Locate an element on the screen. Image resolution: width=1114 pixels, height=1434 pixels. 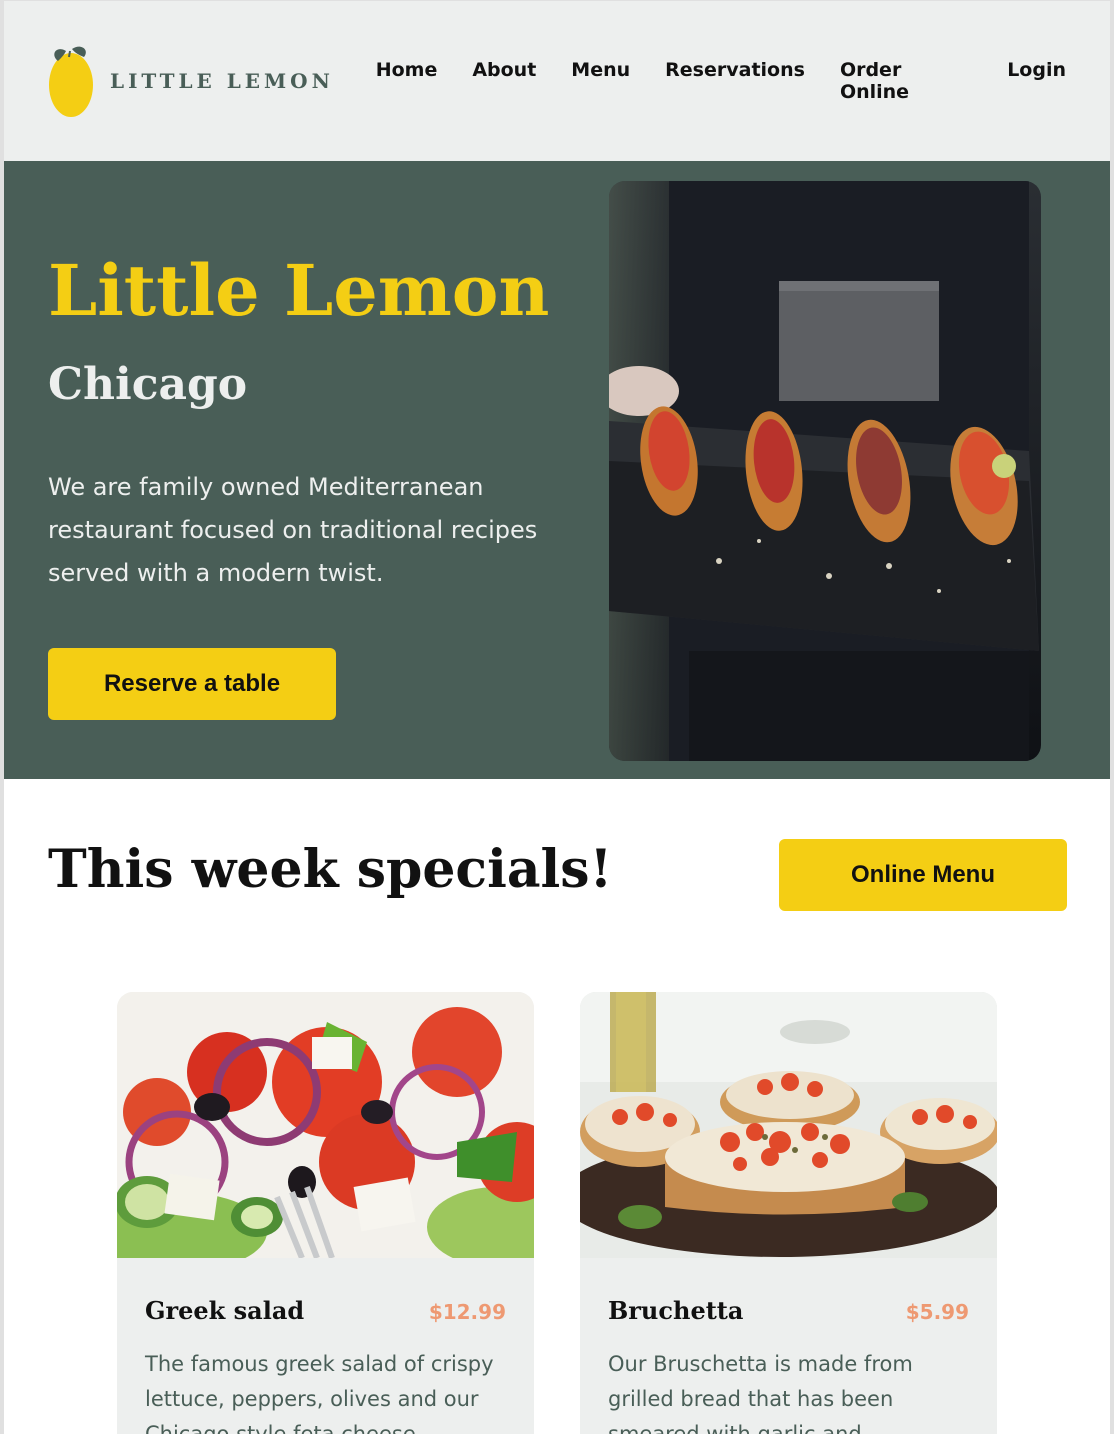
logo-text: LITTLE LEMON is located at coordinates (222, 81).